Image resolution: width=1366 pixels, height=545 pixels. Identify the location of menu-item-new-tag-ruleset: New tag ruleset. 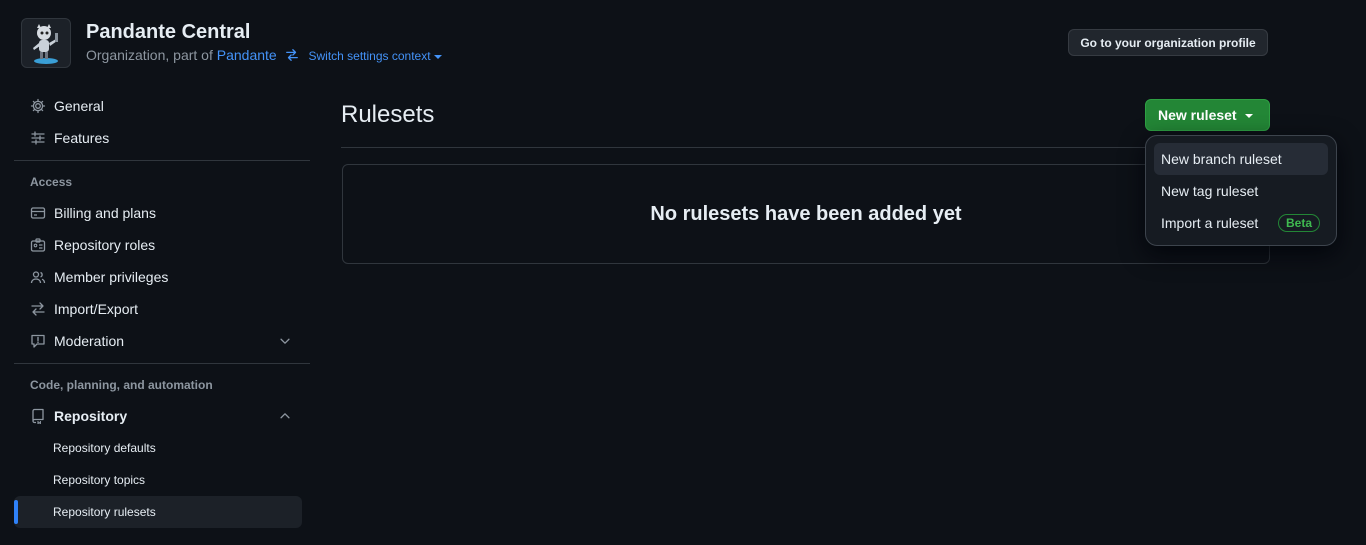
(1241, 191).